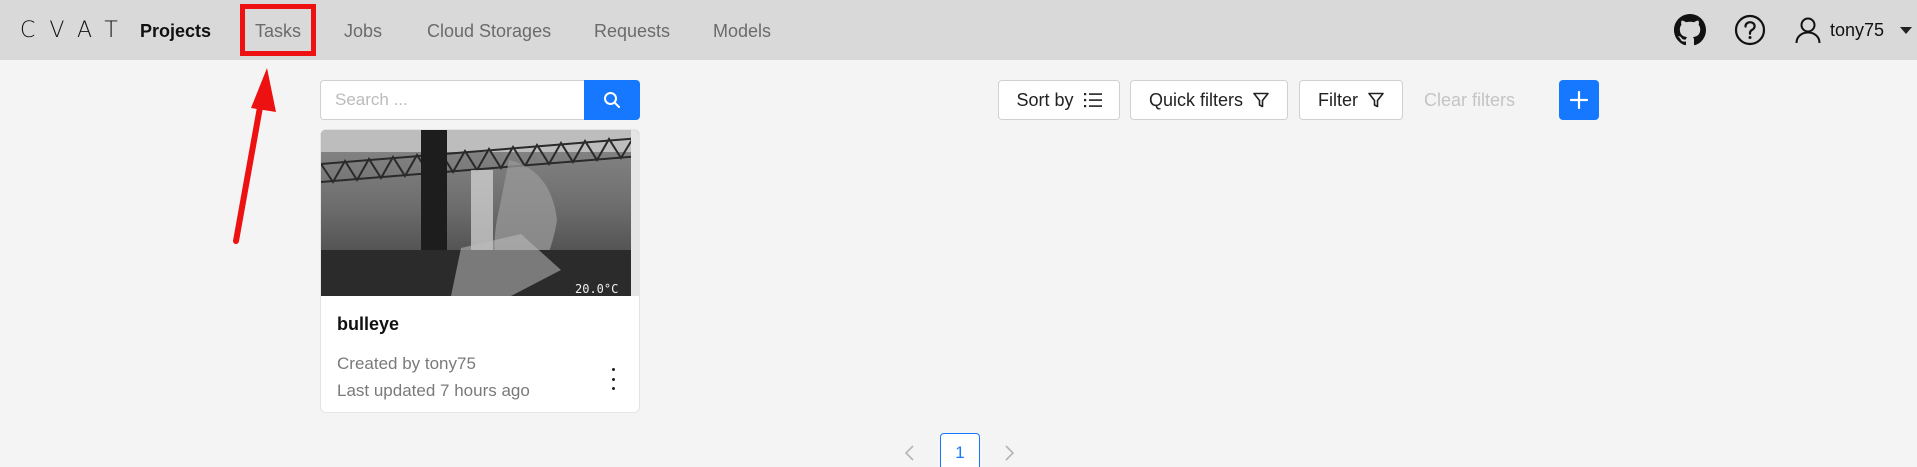 The height and width of the screenshot is (467, 1917). I want to click on nav-models: Models, so click(742, 31).